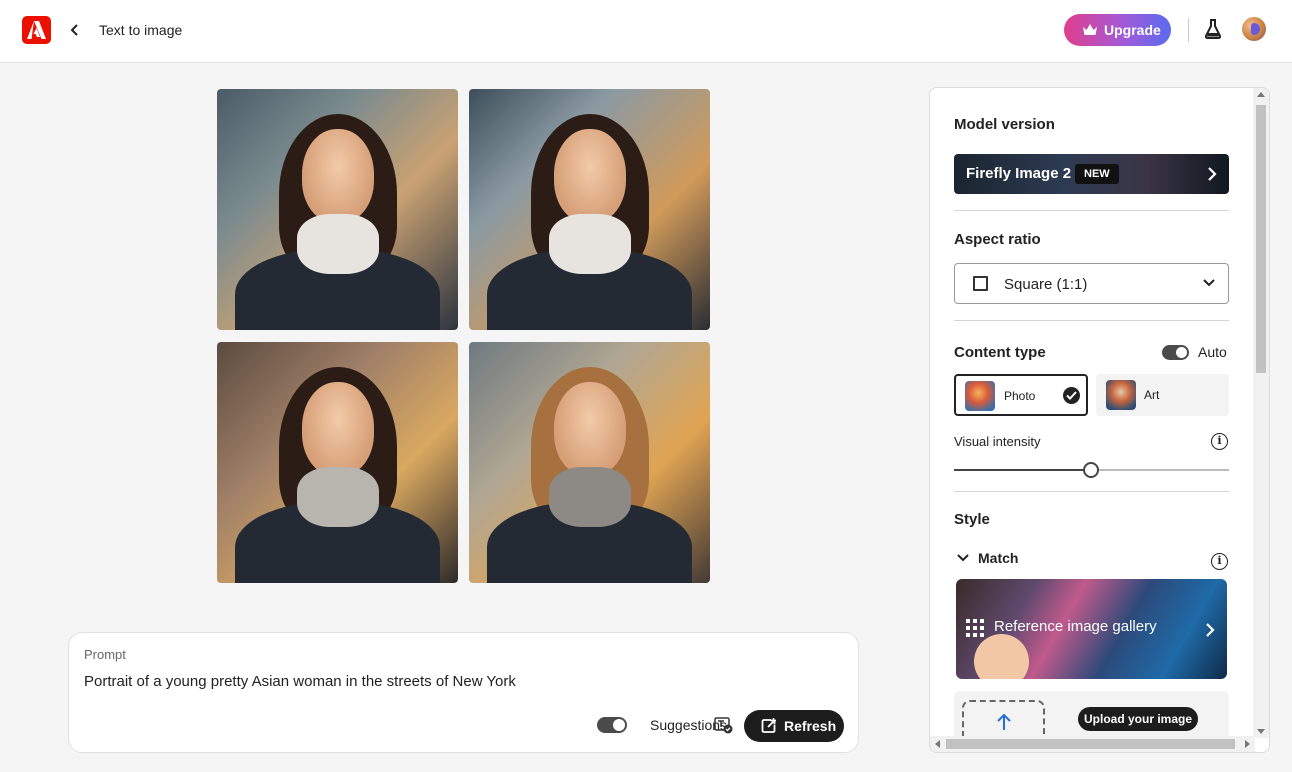 The image size is (1292, 772). Describe the element at coordinates (646, 31) in the screenshot. I see `top-bar: Text to image Upgrade` at that location.